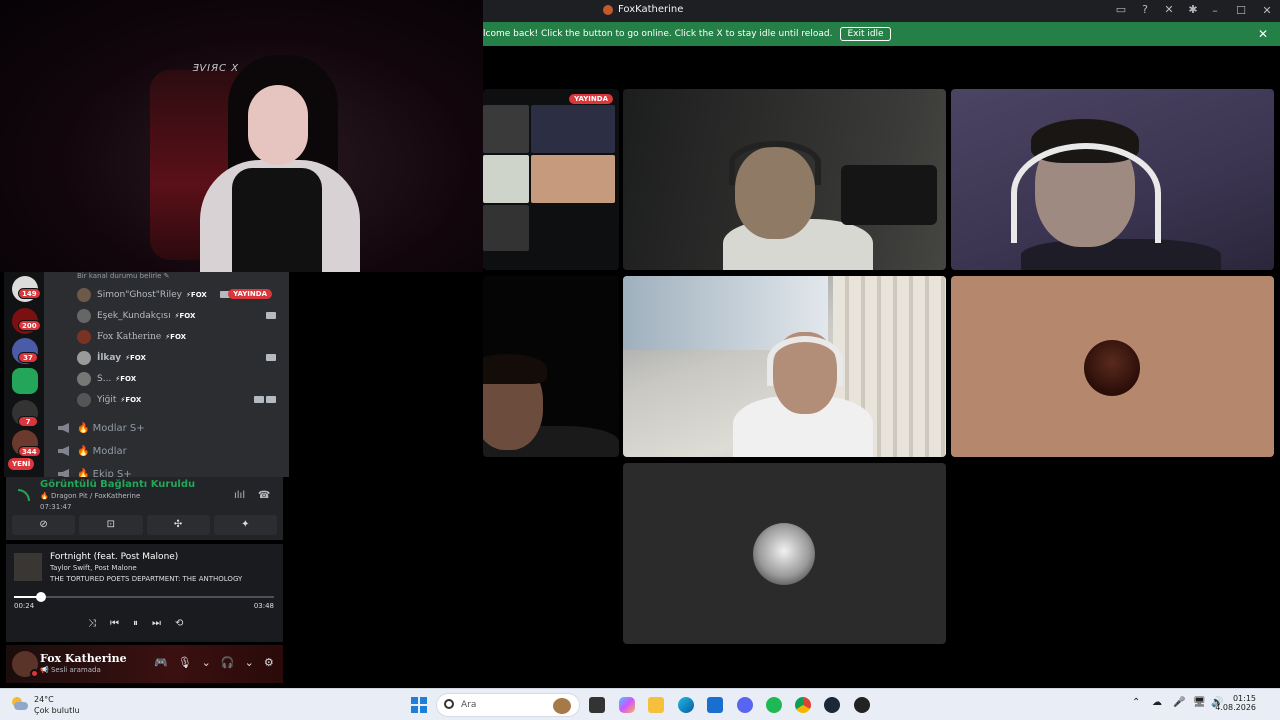 The image size is (1280, 720). I want to click on steam-icon, so click(832, 705).